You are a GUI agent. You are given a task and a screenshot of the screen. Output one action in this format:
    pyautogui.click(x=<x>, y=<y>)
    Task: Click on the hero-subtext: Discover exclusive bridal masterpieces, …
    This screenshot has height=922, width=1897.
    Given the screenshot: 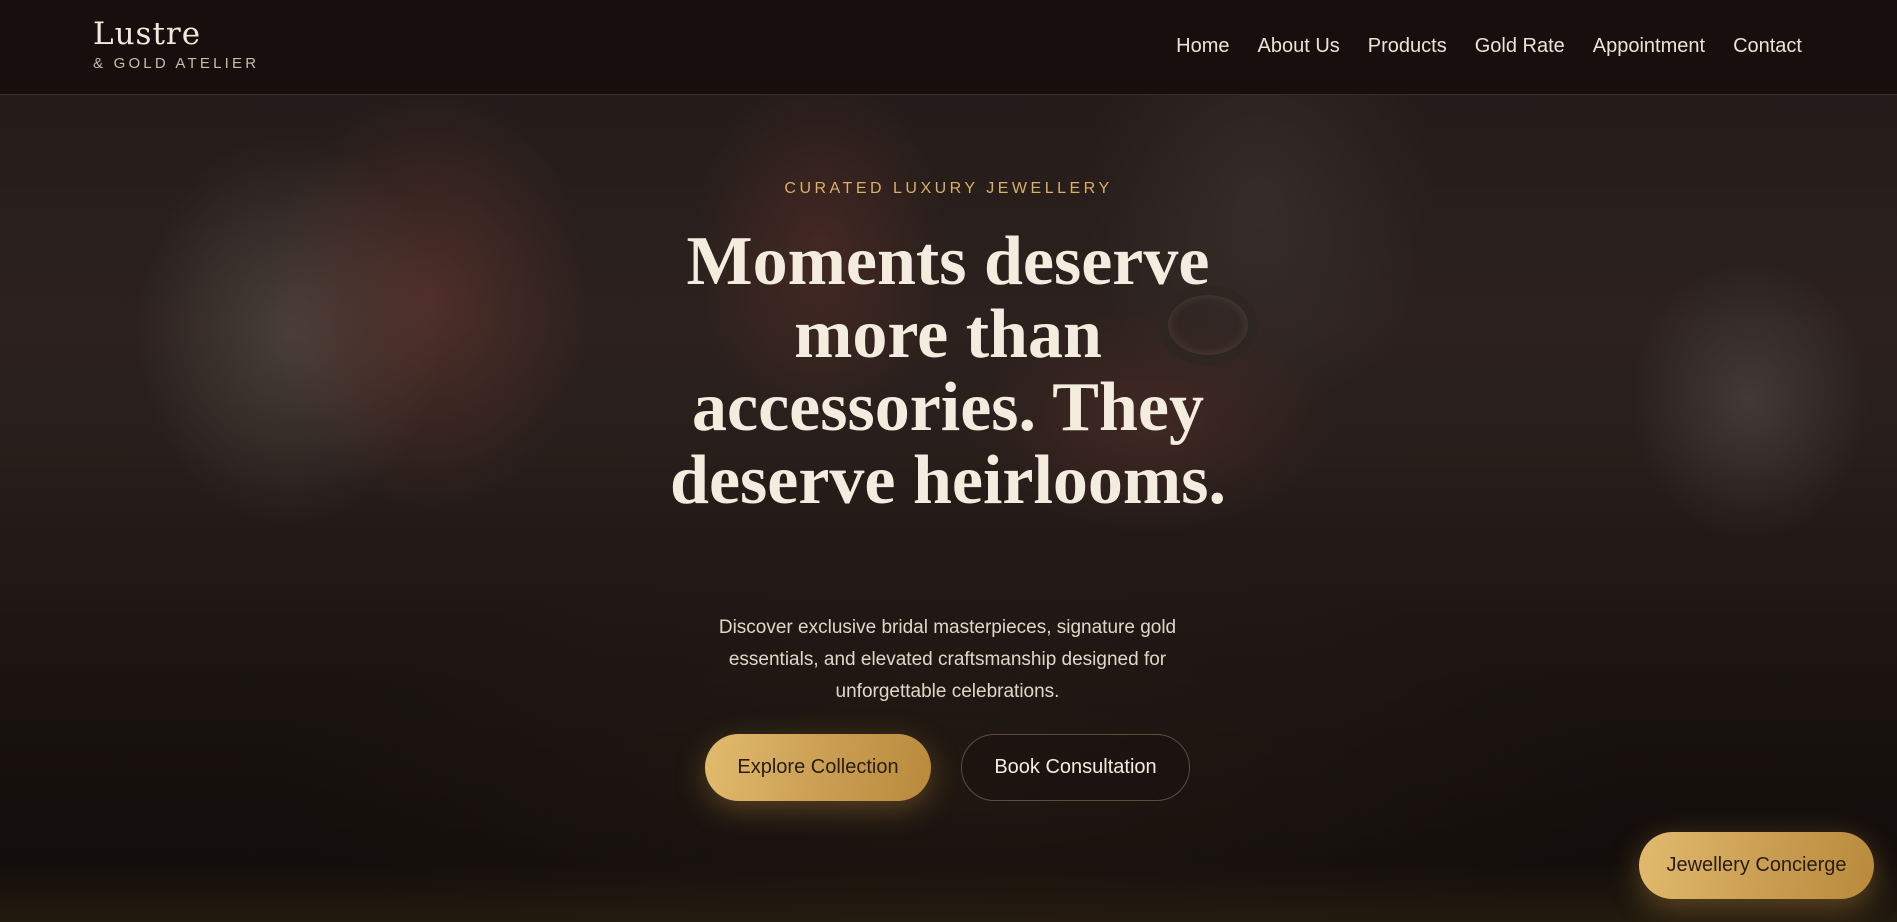 What is the action you would take?
    pyautogui.click(x=947, y=659)
    